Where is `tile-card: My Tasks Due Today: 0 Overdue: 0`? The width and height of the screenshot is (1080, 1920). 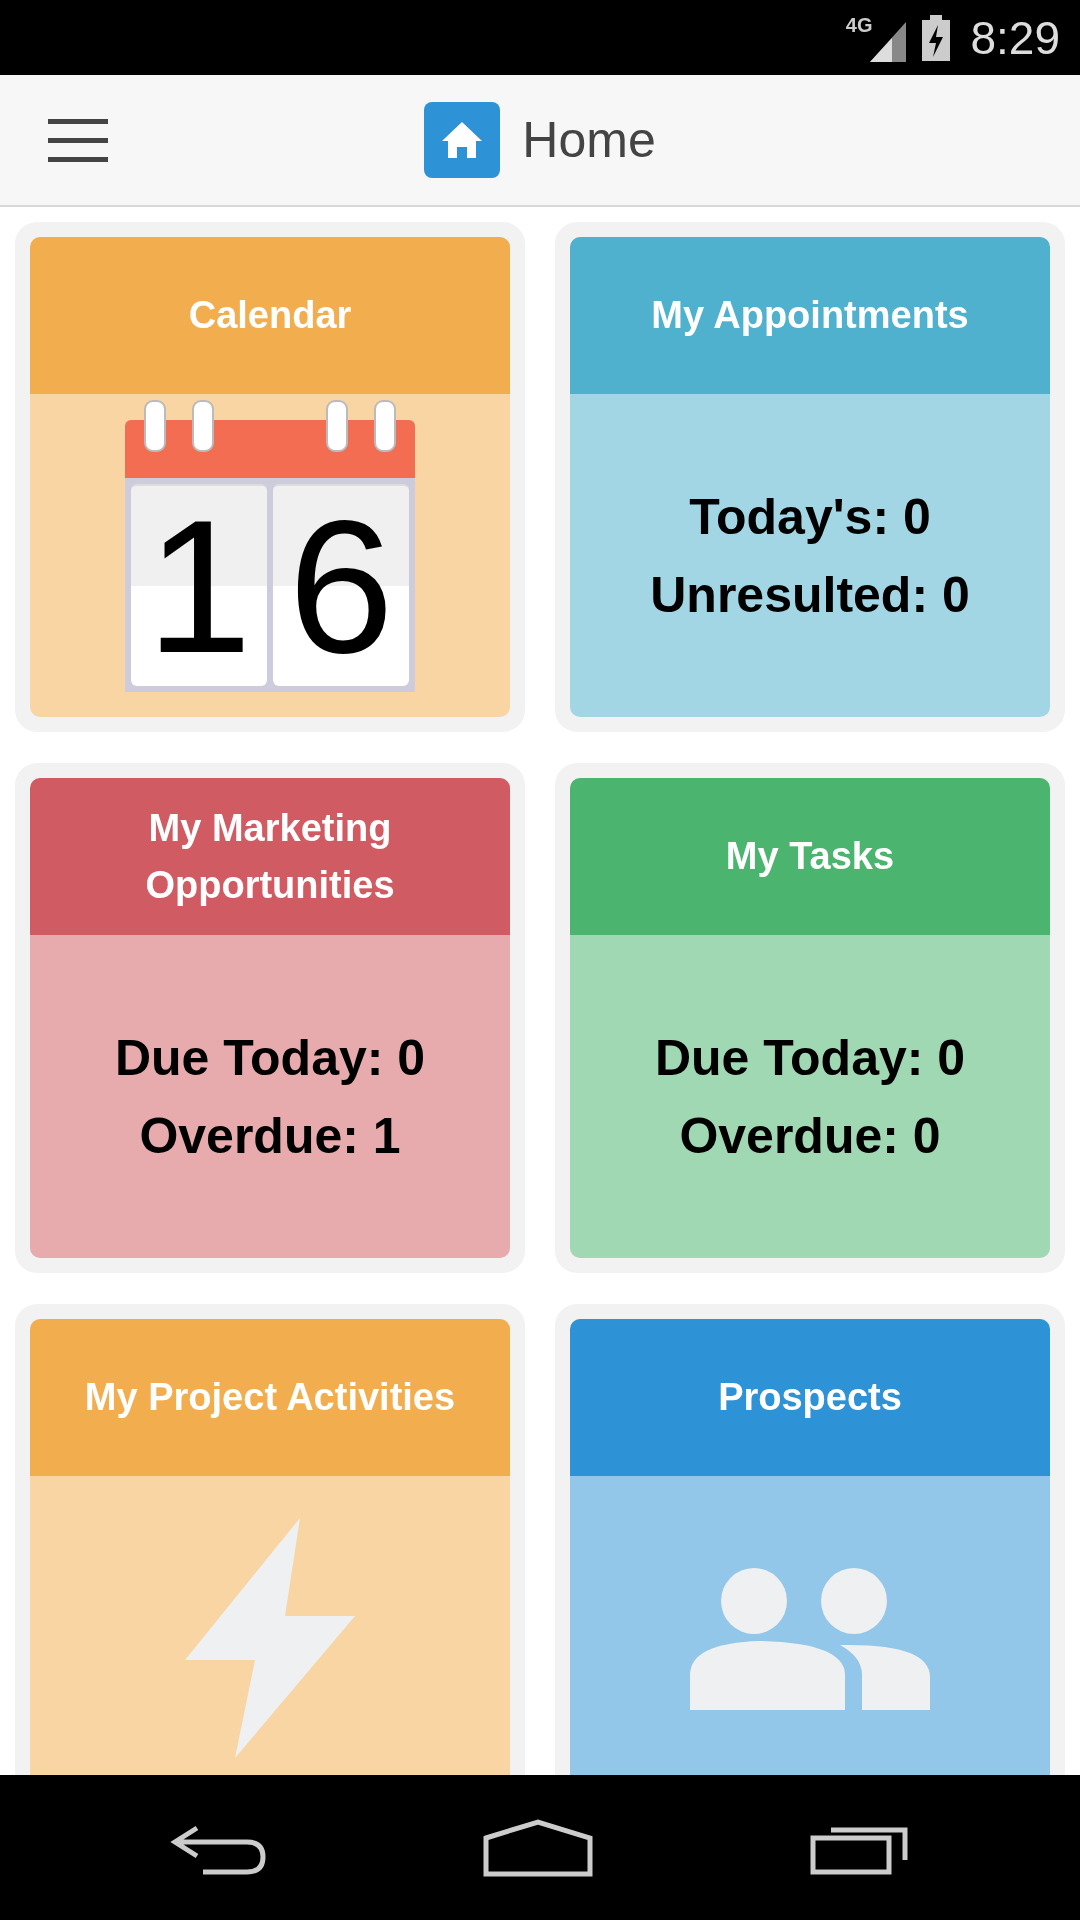 tile-card: My Tasks Due Today: 0 Overdue: 0 is located at coordinates (810, 1018).